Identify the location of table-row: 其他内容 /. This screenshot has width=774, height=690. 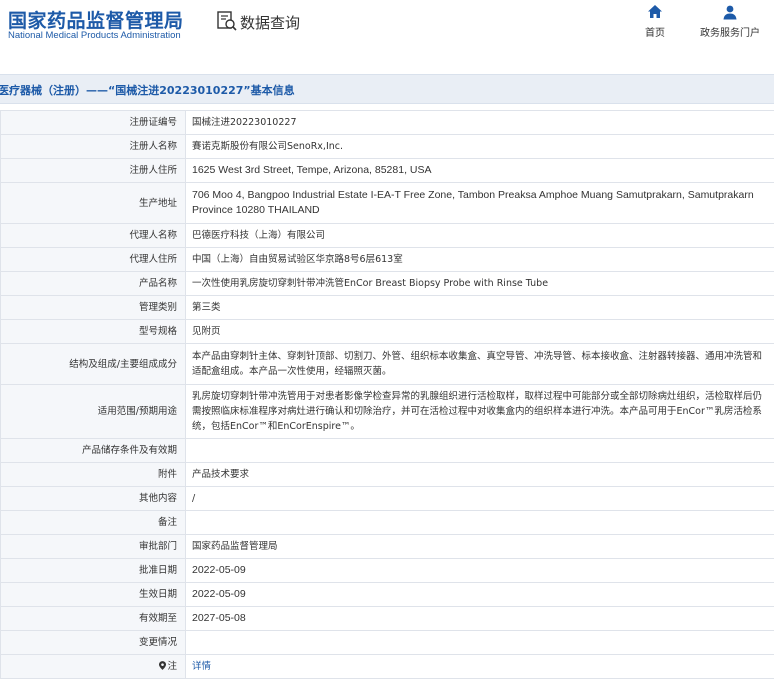
(387, 498).